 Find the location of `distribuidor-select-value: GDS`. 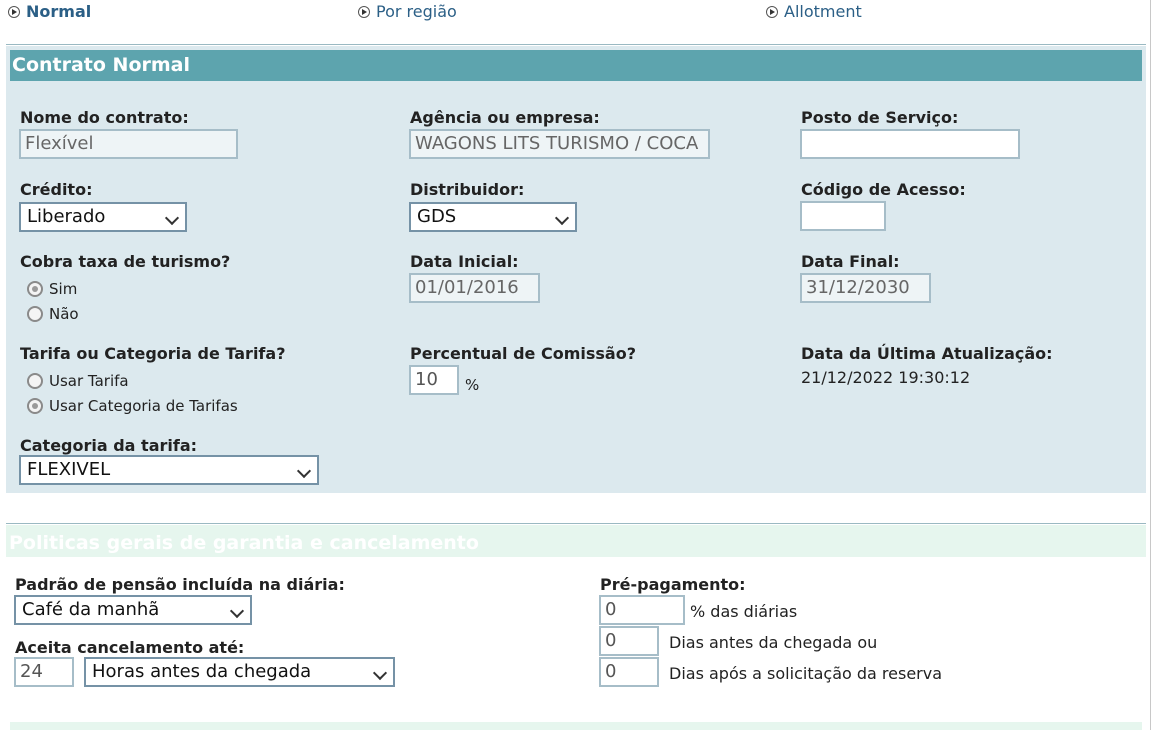

distribuidor-select-value: GDS is located at coordinates (437, 216).